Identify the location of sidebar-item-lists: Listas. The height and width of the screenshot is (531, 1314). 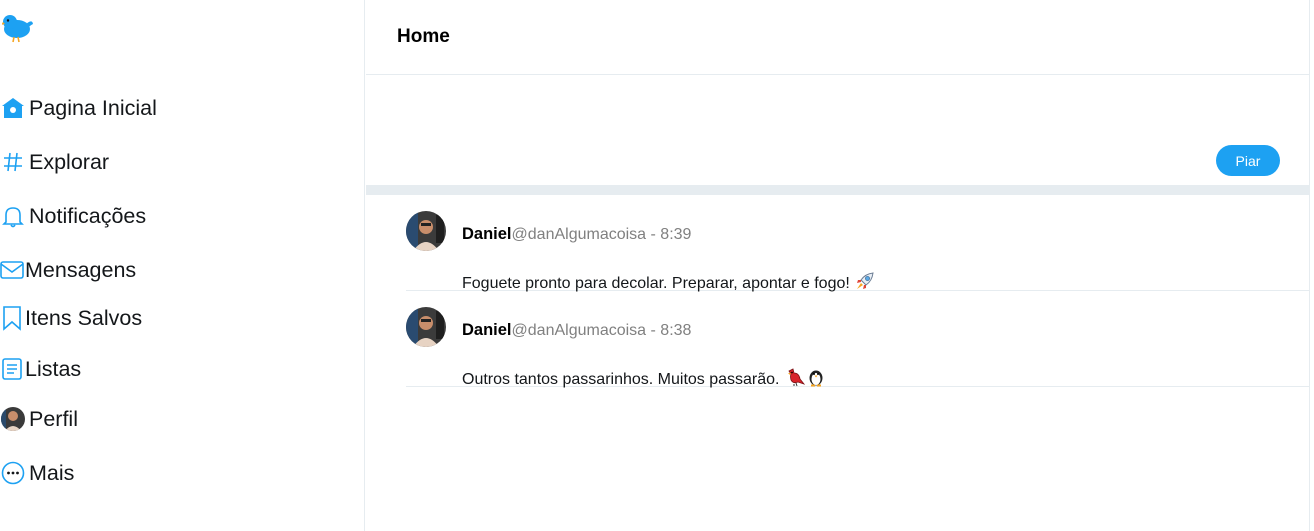
(40, 369).